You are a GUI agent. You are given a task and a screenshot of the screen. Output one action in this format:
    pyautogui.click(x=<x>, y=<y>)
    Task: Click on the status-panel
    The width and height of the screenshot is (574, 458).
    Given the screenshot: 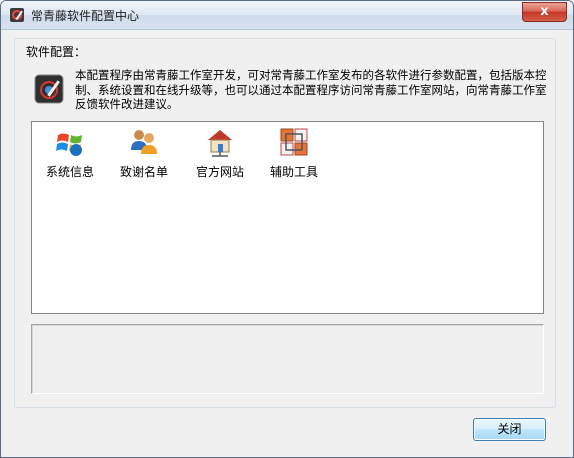 What is the action you would take?
    pyautogui.click(x=287, y=359)
    